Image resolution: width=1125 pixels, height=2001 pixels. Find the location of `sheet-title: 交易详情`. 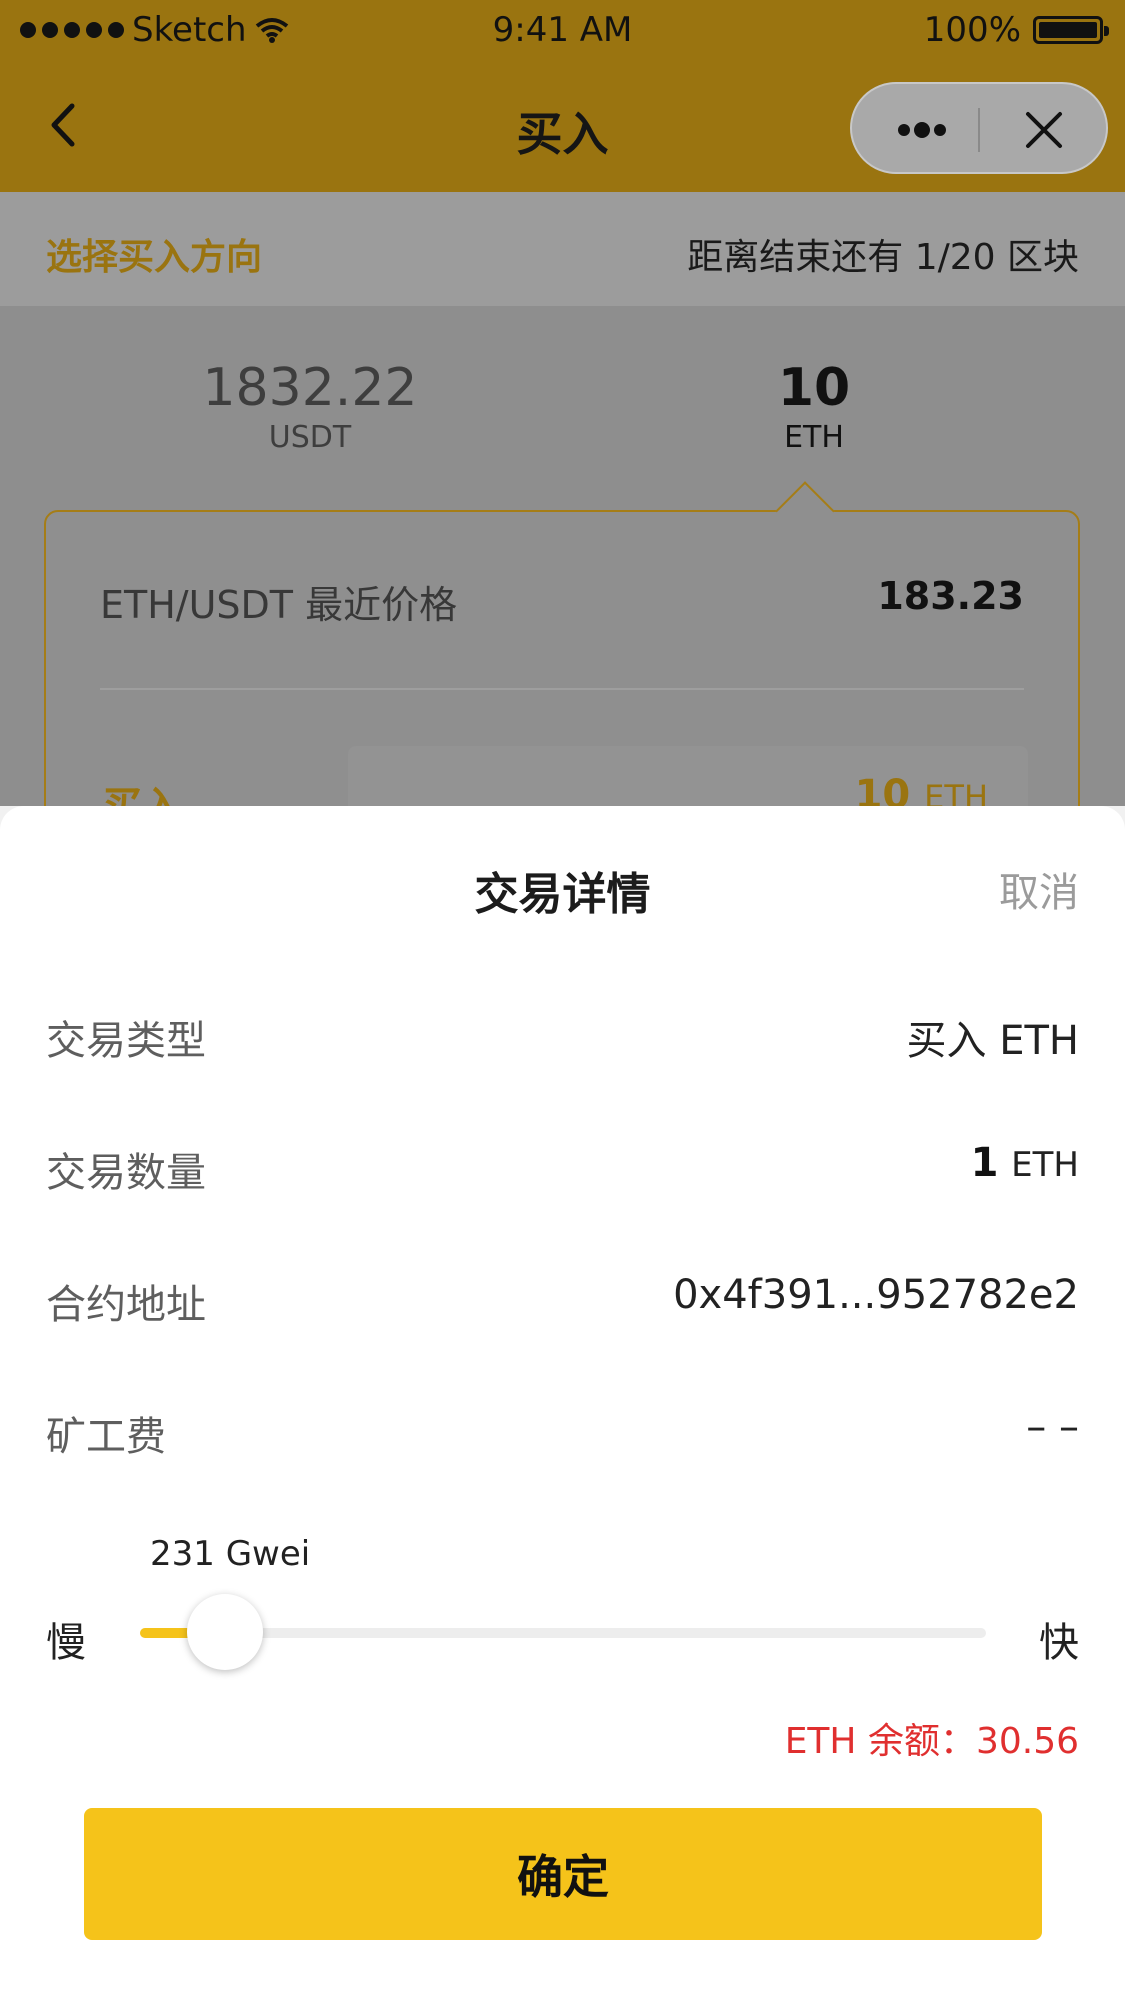

sheet-title: 交易详情 is located at coordinates (562, 894).